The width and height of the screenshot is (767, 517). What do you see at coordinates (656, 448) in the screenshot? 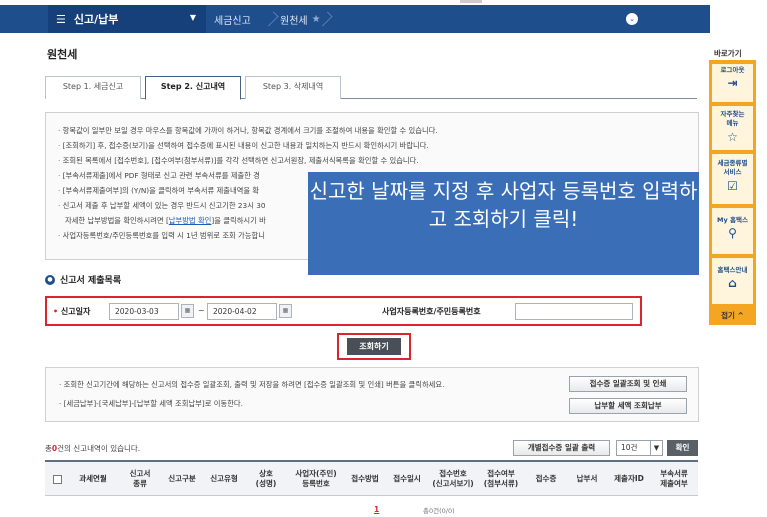
I see `chevron-down-icon: ▼` at bounding box center [656, 448].